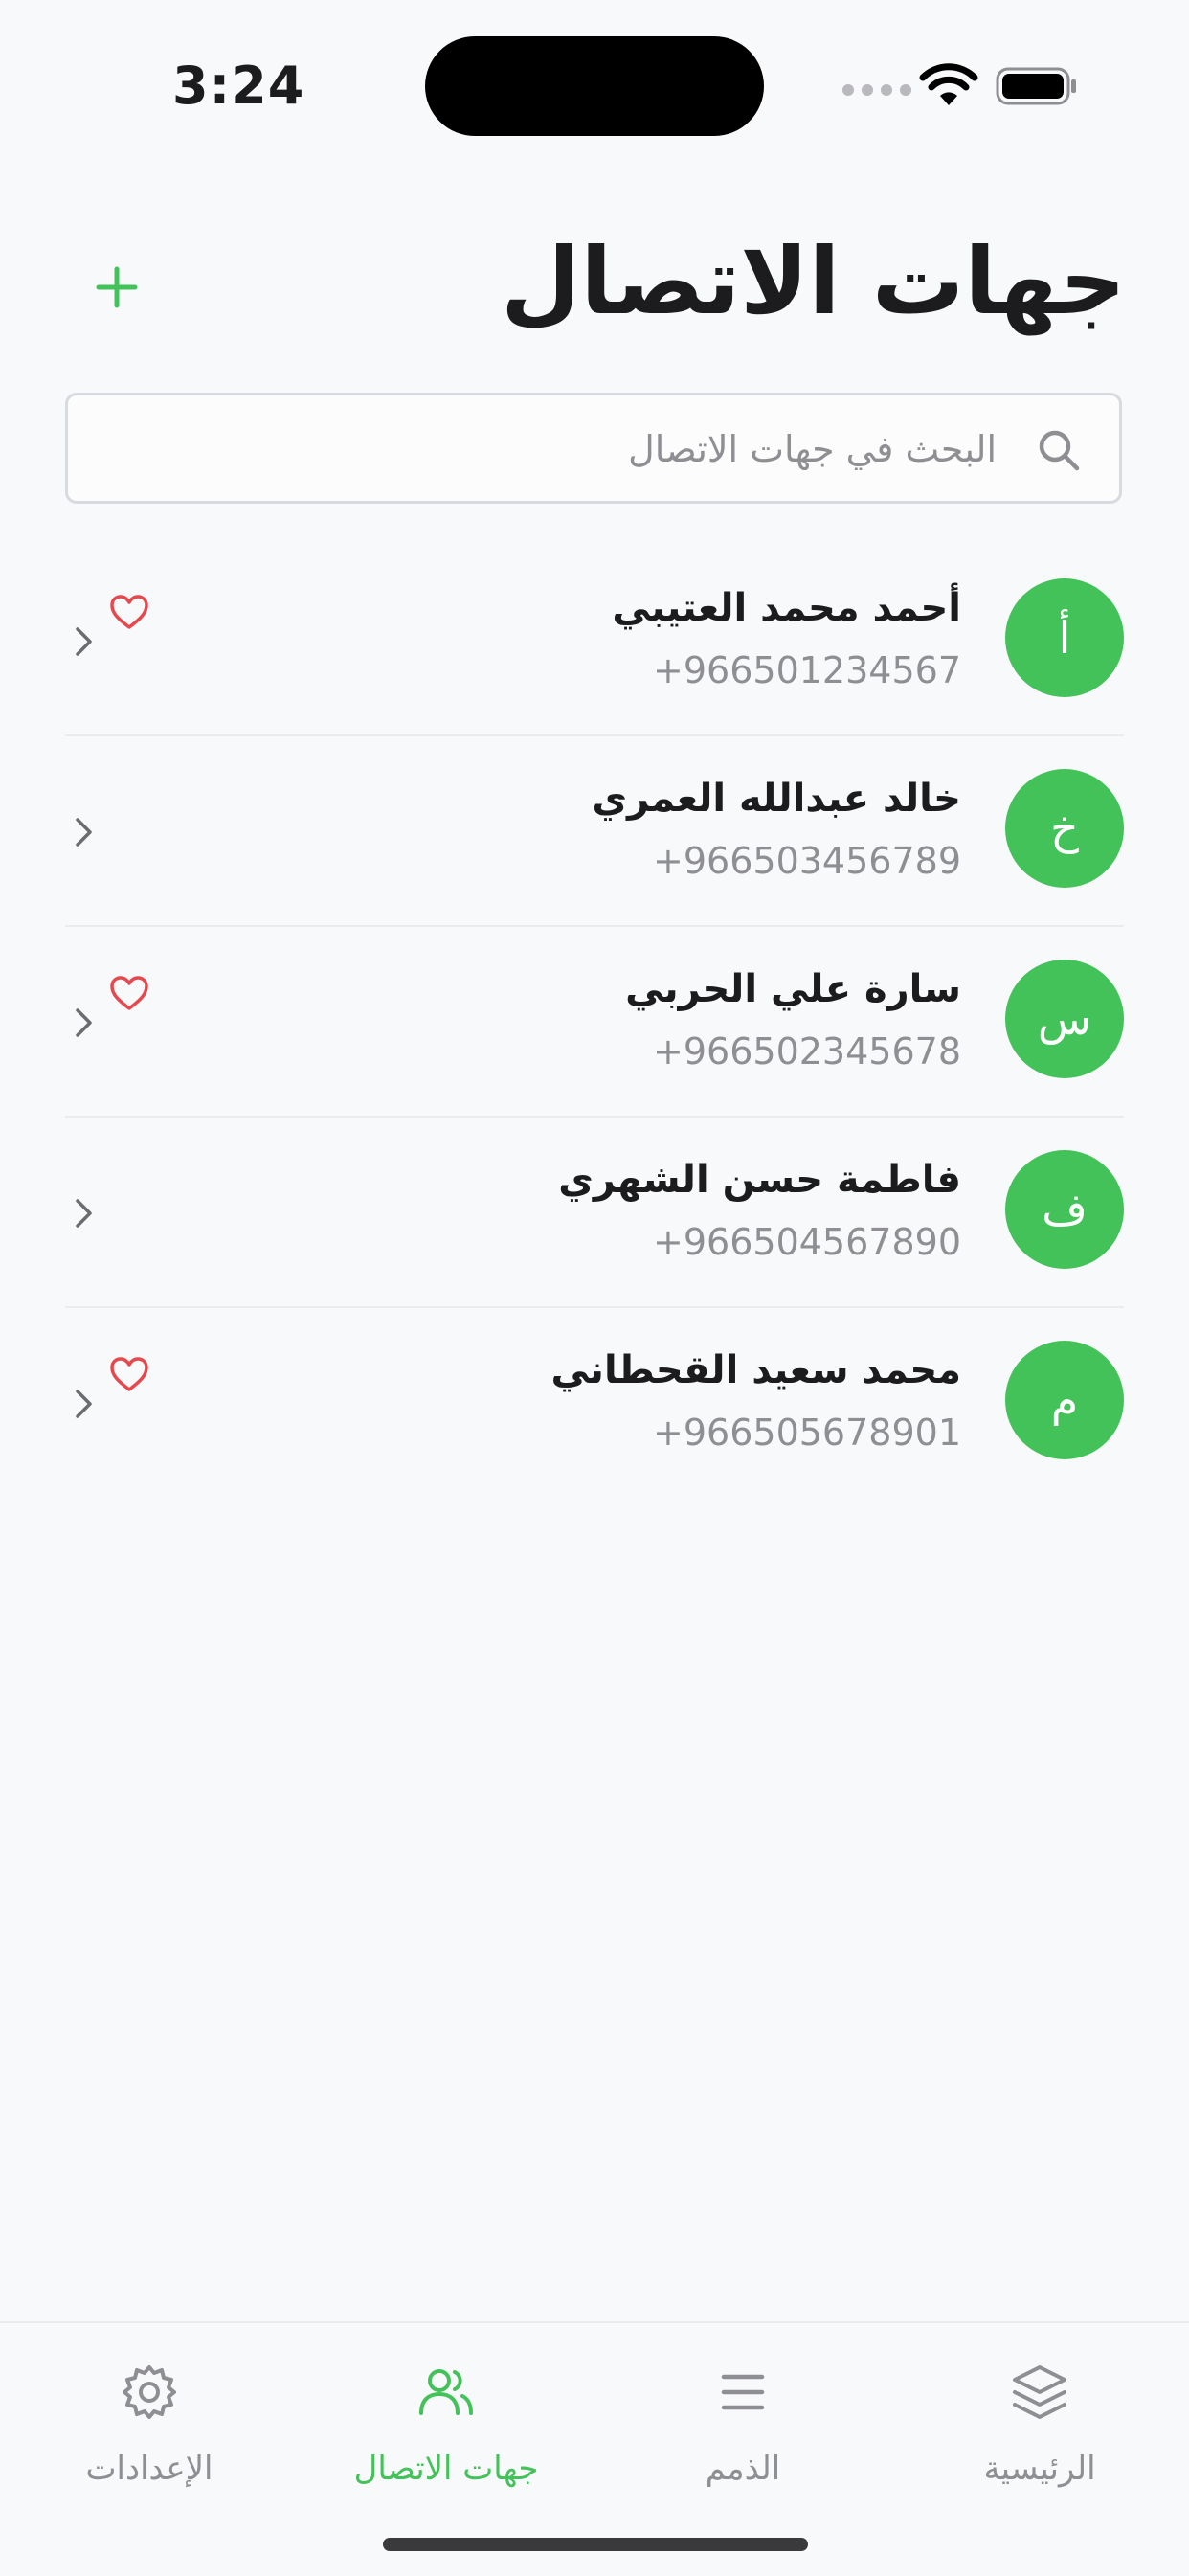  I want to click on avatar: خ, so click(1064, 828).